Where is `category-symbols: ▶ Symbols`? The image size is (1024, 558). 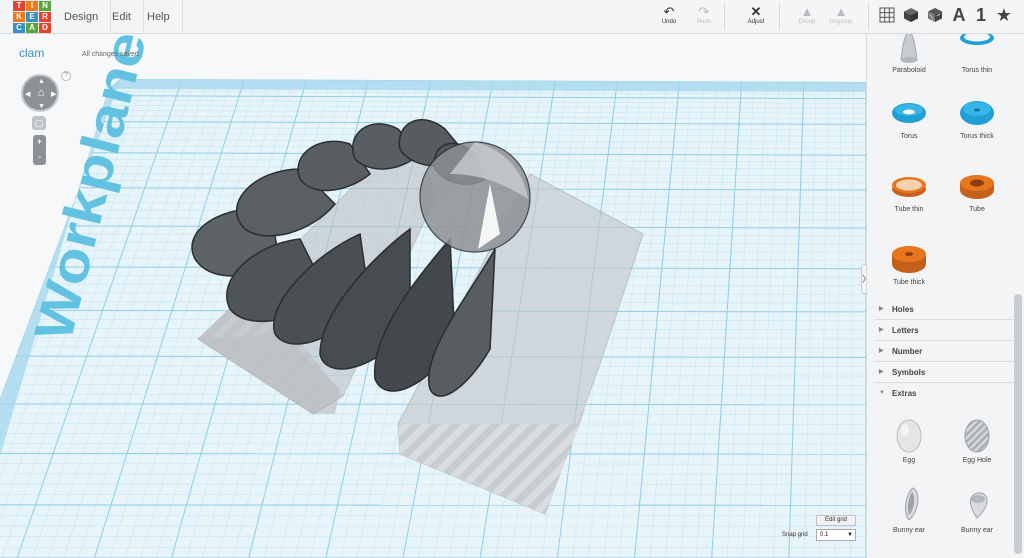
category-symbols: ▶ Symbols is located at coordinates (944, 372).